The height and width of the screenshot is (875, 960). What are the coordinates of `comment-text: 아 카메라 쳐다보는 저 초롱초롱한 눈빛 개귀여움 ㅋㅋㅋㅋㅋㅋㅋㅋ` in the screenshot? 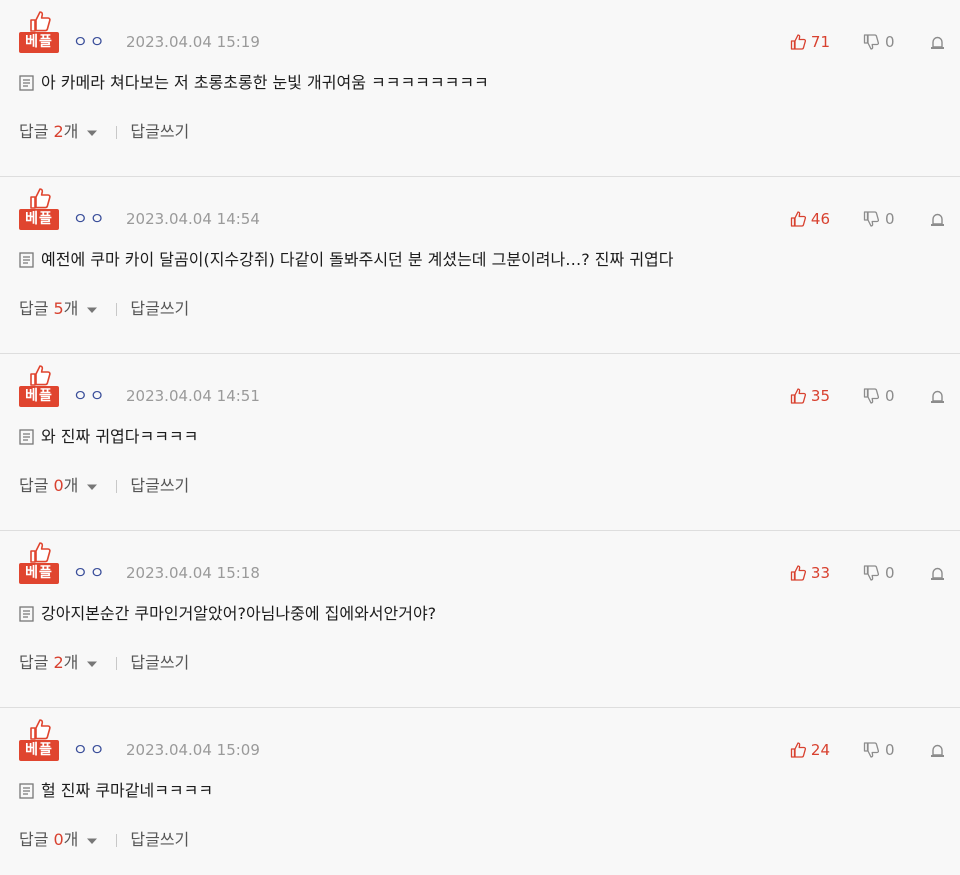 It's located at (265, 82).